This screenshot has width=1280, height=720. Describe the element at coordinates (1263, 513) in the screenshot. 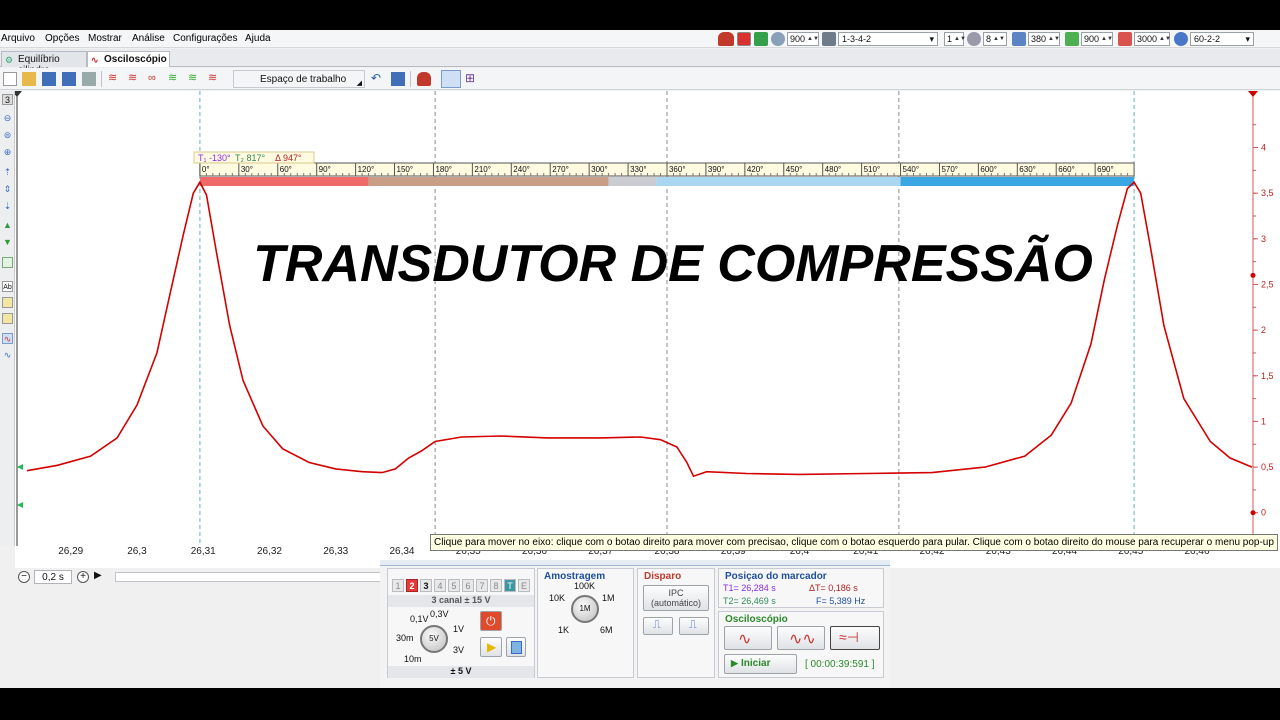

I see `y-tick-label: 0` at that location.